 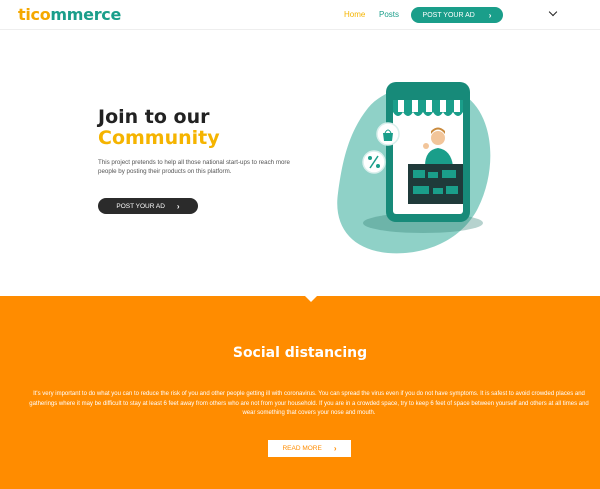 What do you see at coordinates (86, 14) in the screenshot?
I see `logo-part-2: mmerce` at bounding box center [86, 14].